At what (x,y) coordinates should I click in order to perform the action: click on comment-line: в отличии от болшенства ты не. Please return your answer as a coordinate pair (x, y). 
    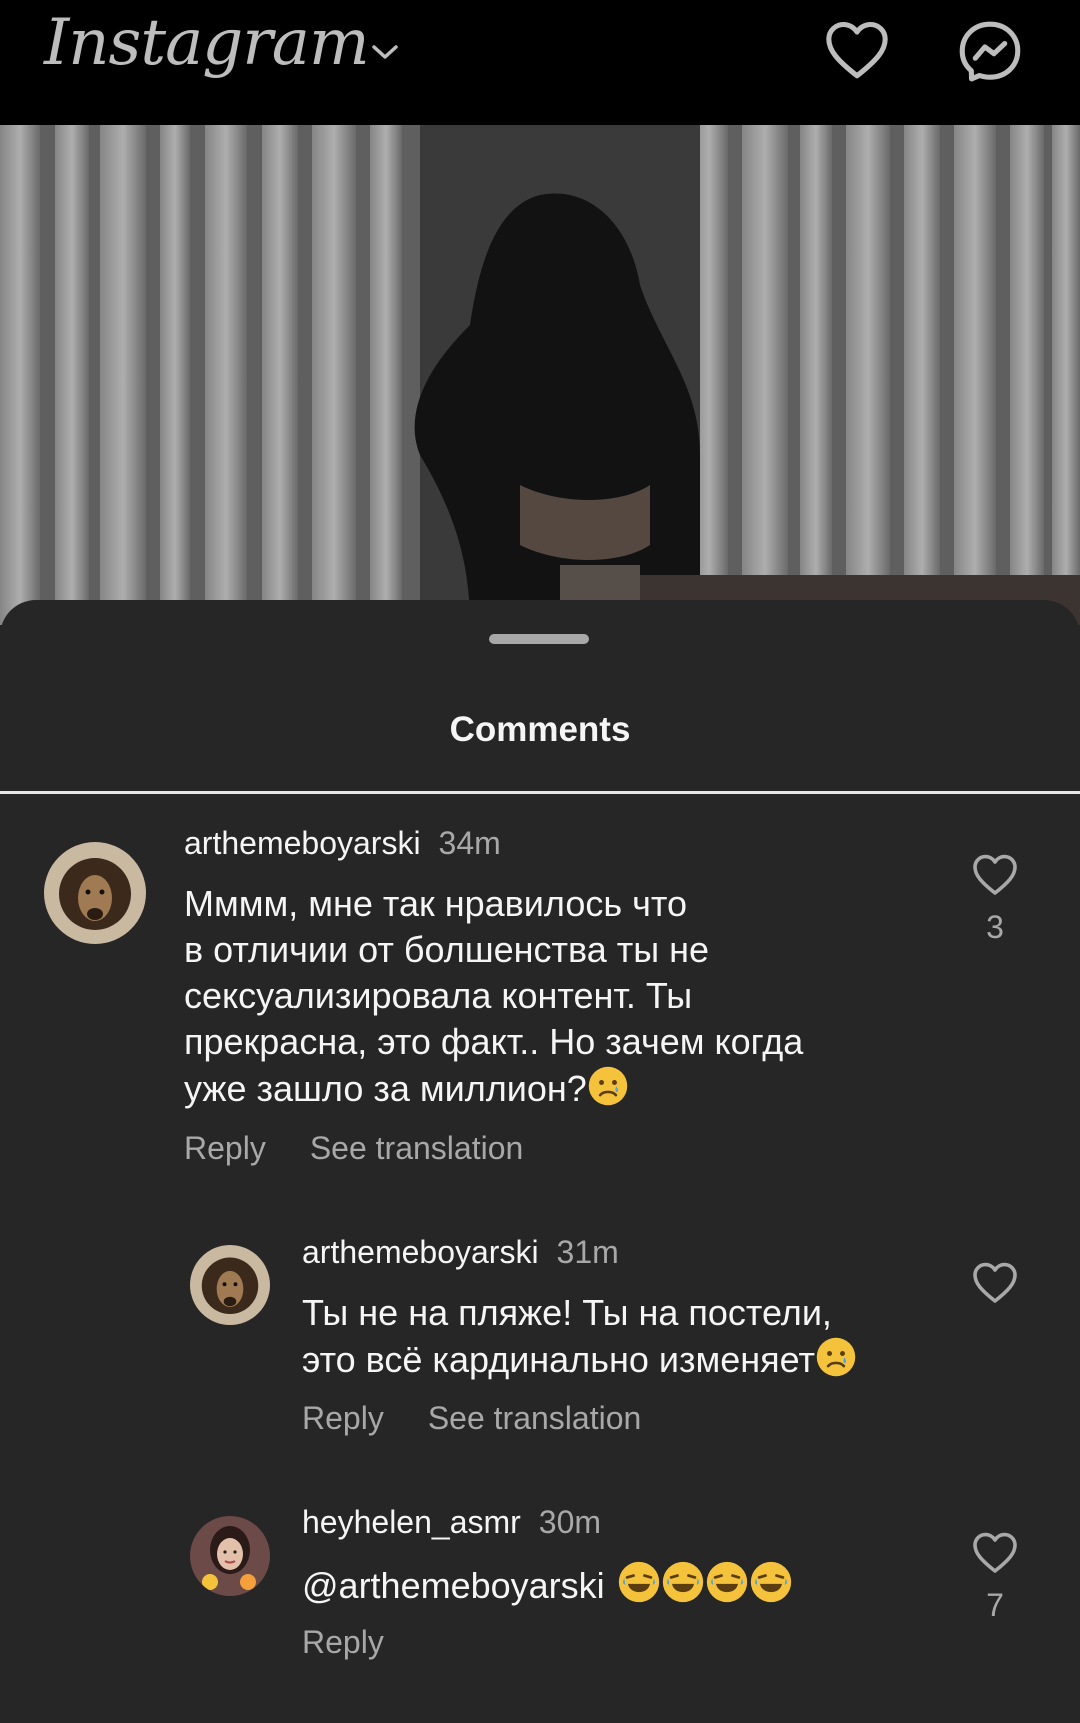
    Looking at the image, I should click on (447, 949).